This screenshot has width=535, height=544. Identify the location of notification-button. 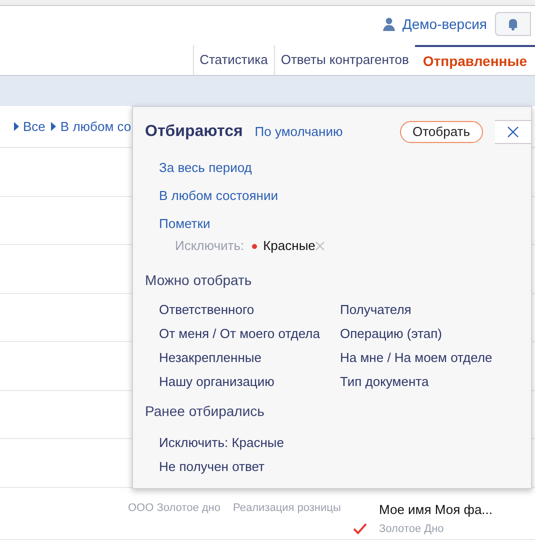
(513, 24).